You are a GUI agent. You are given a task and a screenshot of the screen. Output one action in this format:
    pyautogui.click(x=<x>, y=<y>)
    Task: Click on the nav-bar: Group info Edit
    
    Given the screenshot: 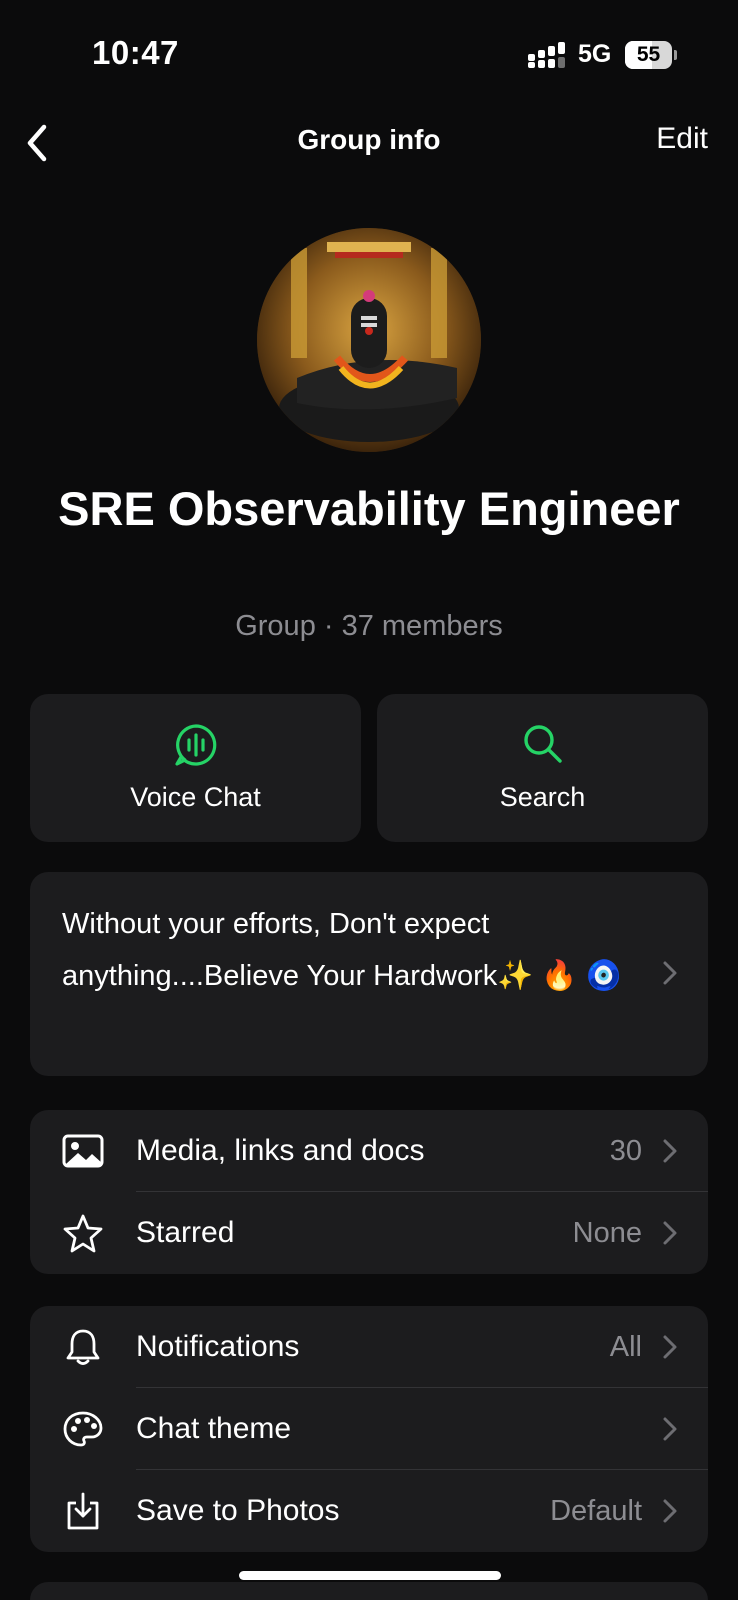 What is the action you would take?
    pyautogui.click(x=369, y=142)
    